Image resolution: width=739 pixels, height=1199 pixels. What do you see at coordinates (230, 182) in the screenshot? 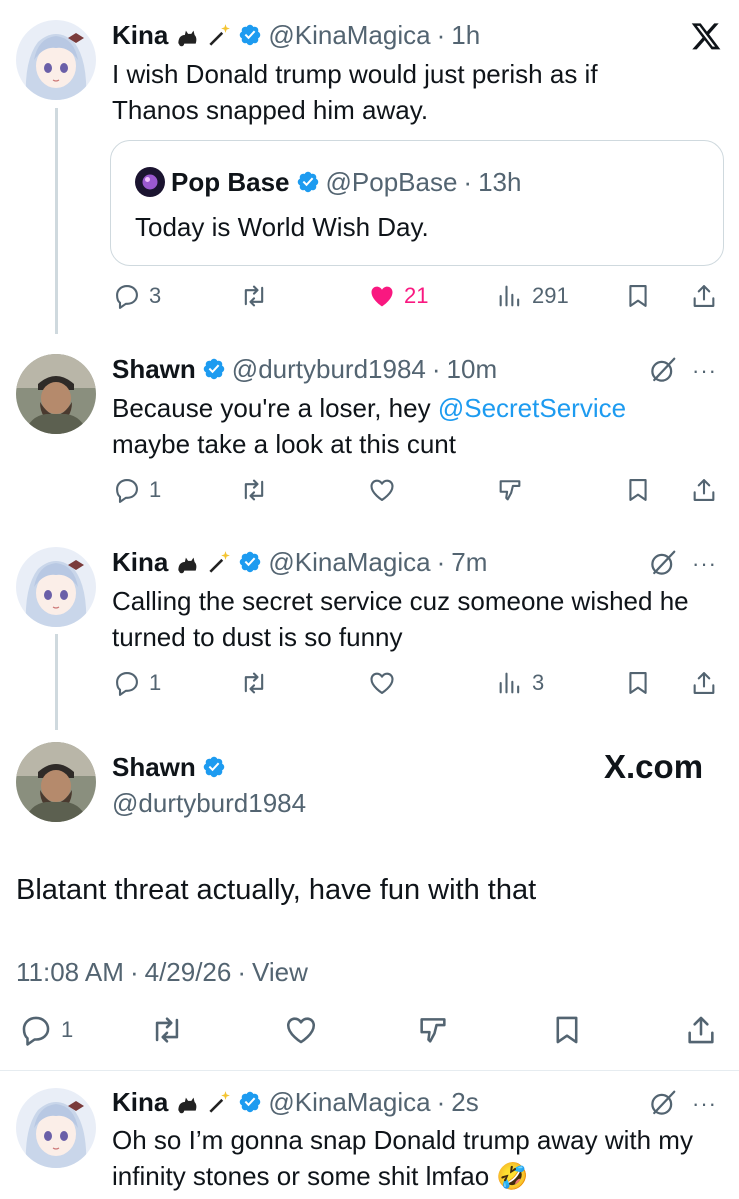
I see `quote-display-name: Pop Base` at bounding box center [230, 182].